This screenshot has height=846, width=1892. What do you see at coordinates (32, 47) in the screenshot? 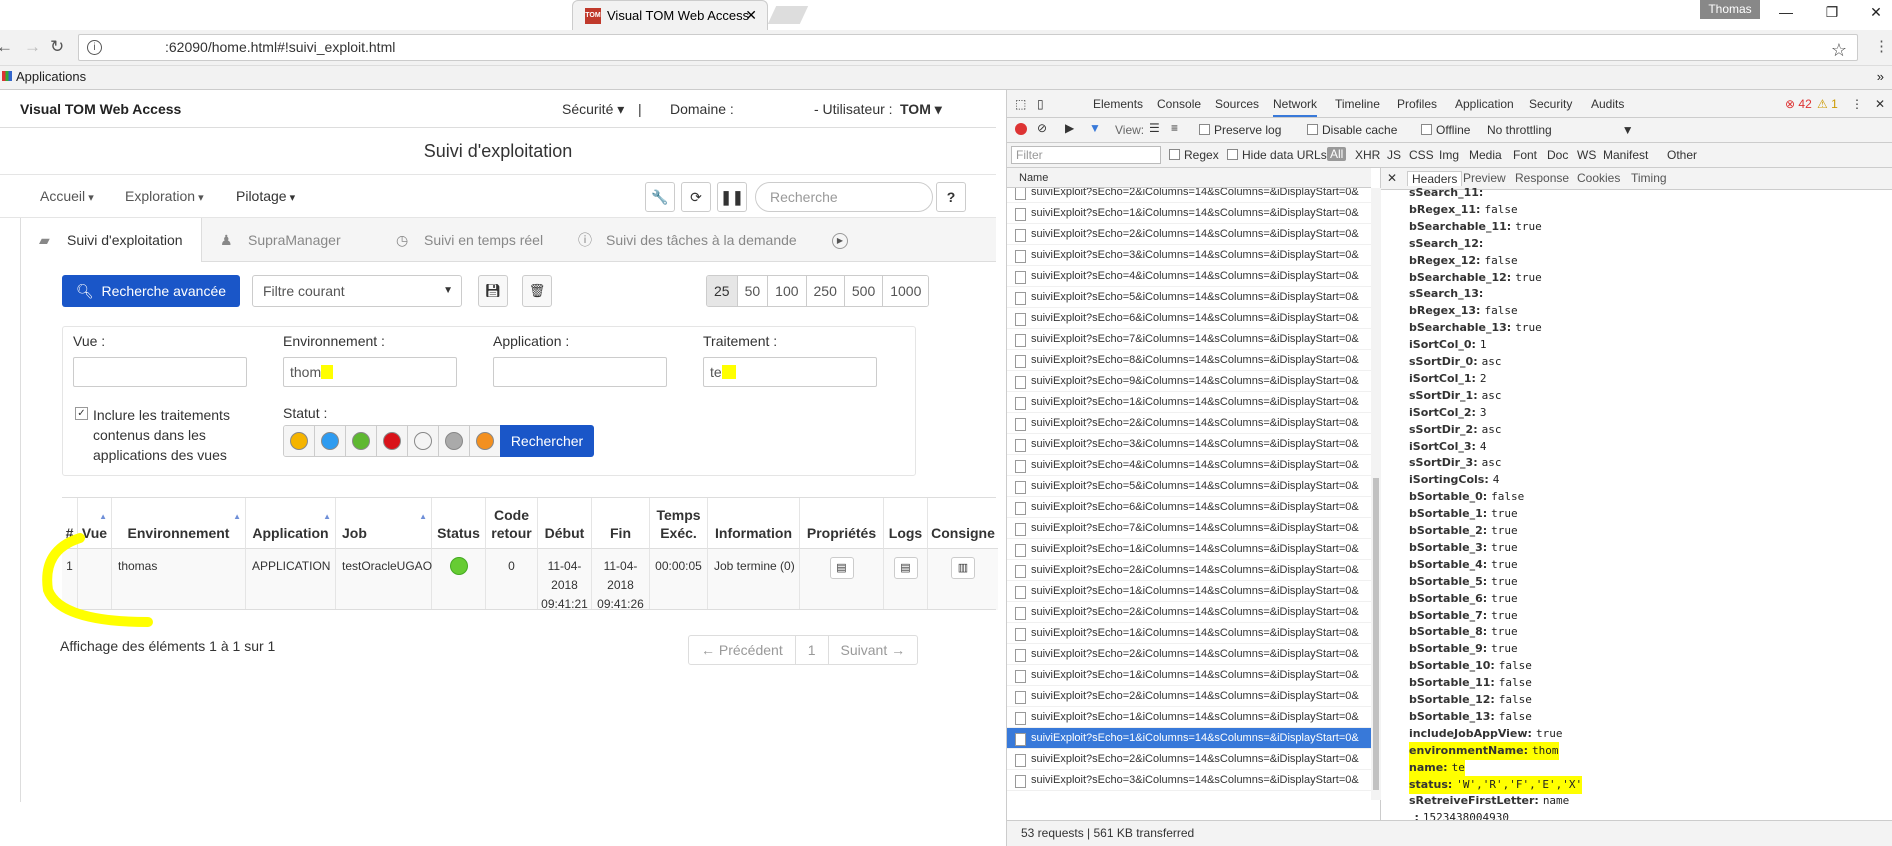
I see `forward-icon: →` at bounding box center [32, 47].